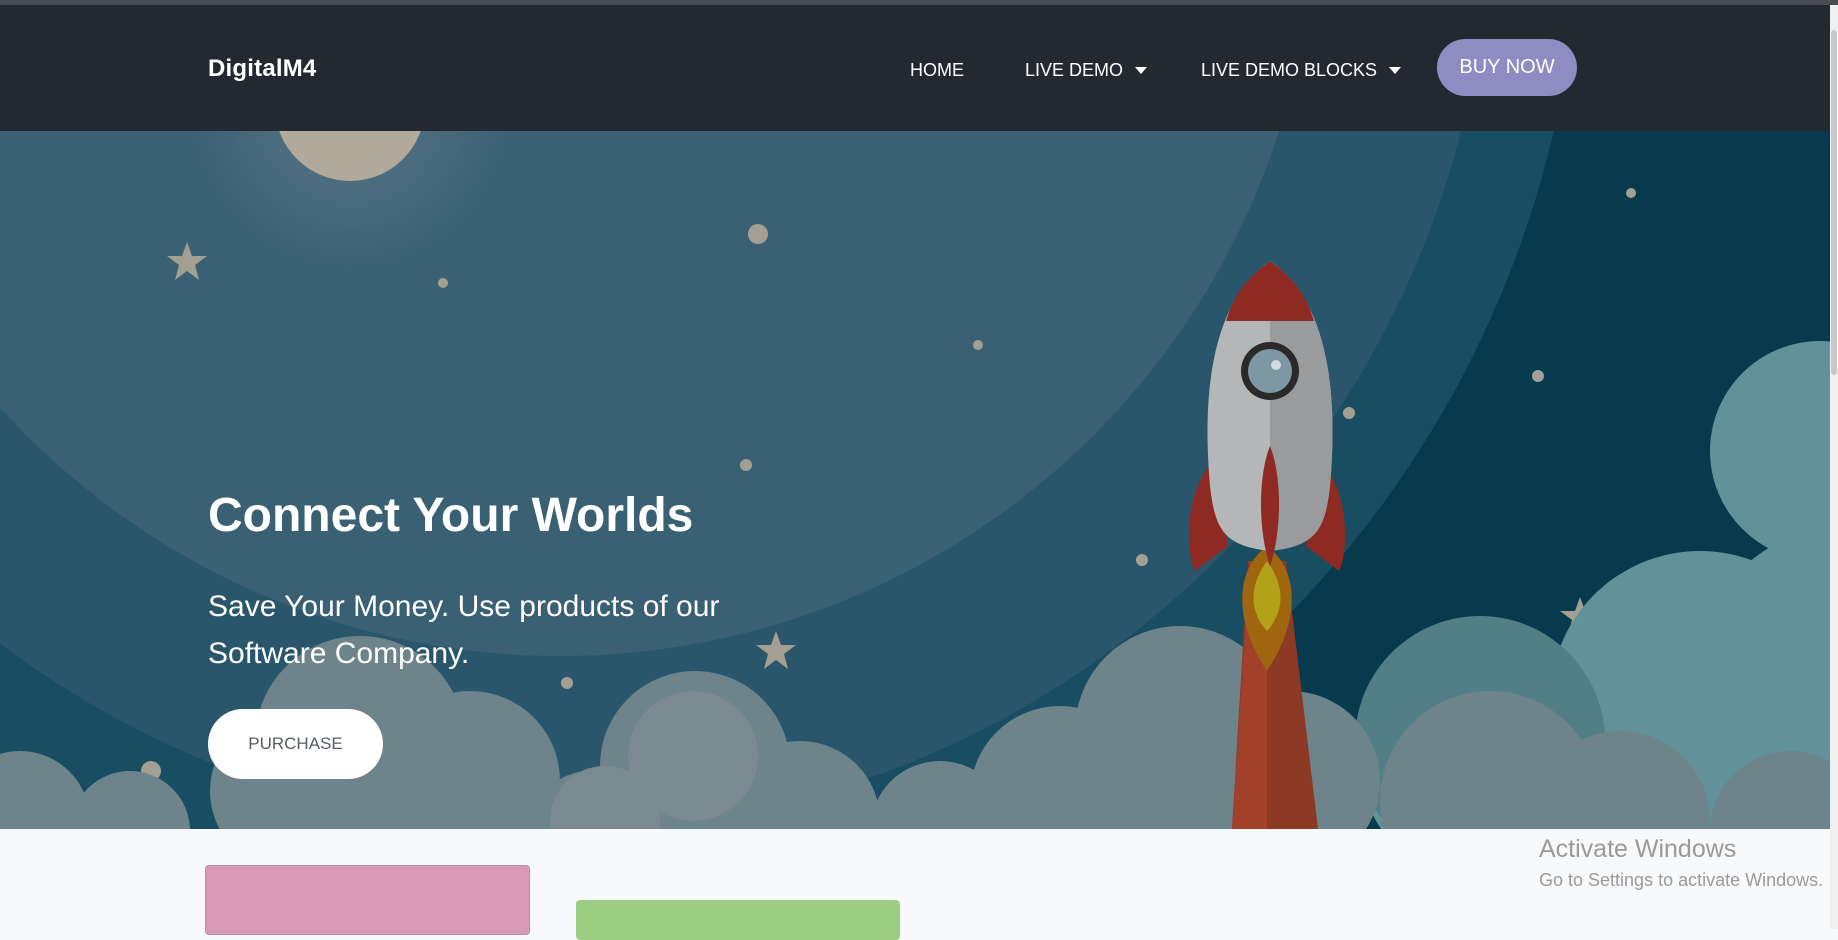 This screenshot has height=940, width=1838. I want to click on brand-logo: DigitalM4, so click(262, 69).